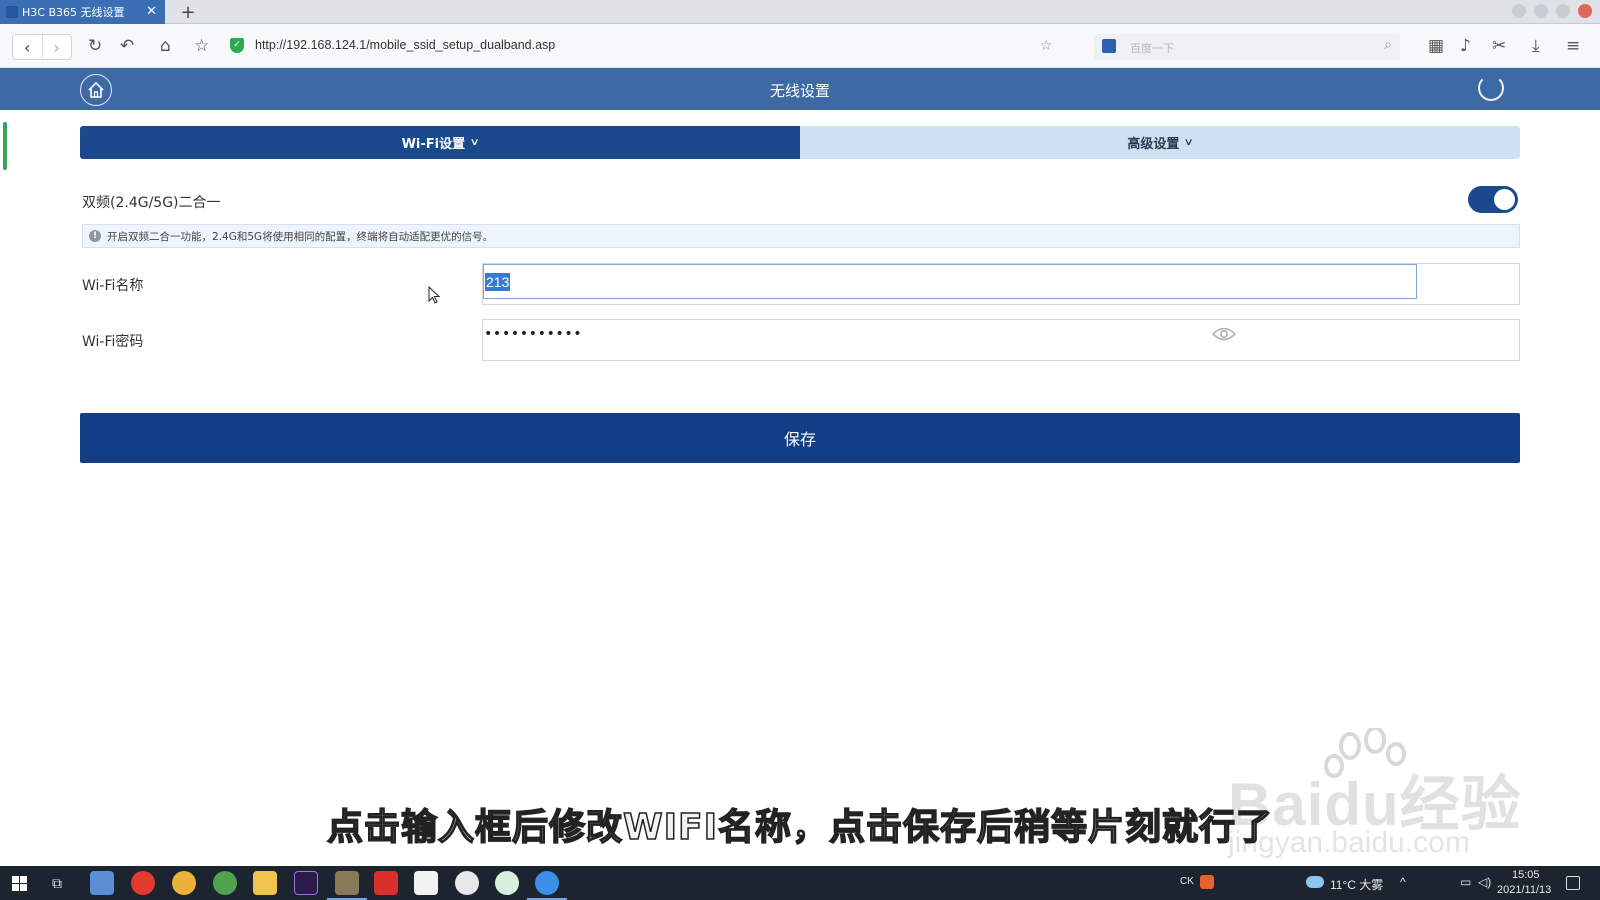 Image resolution: width=1600 pixels, height=900 pixels. What do you see at coordinates (73, 12) in the screenshot?
I see `browser-tab-title: H3C B365 无线设置` at bounding box center [73, 12].